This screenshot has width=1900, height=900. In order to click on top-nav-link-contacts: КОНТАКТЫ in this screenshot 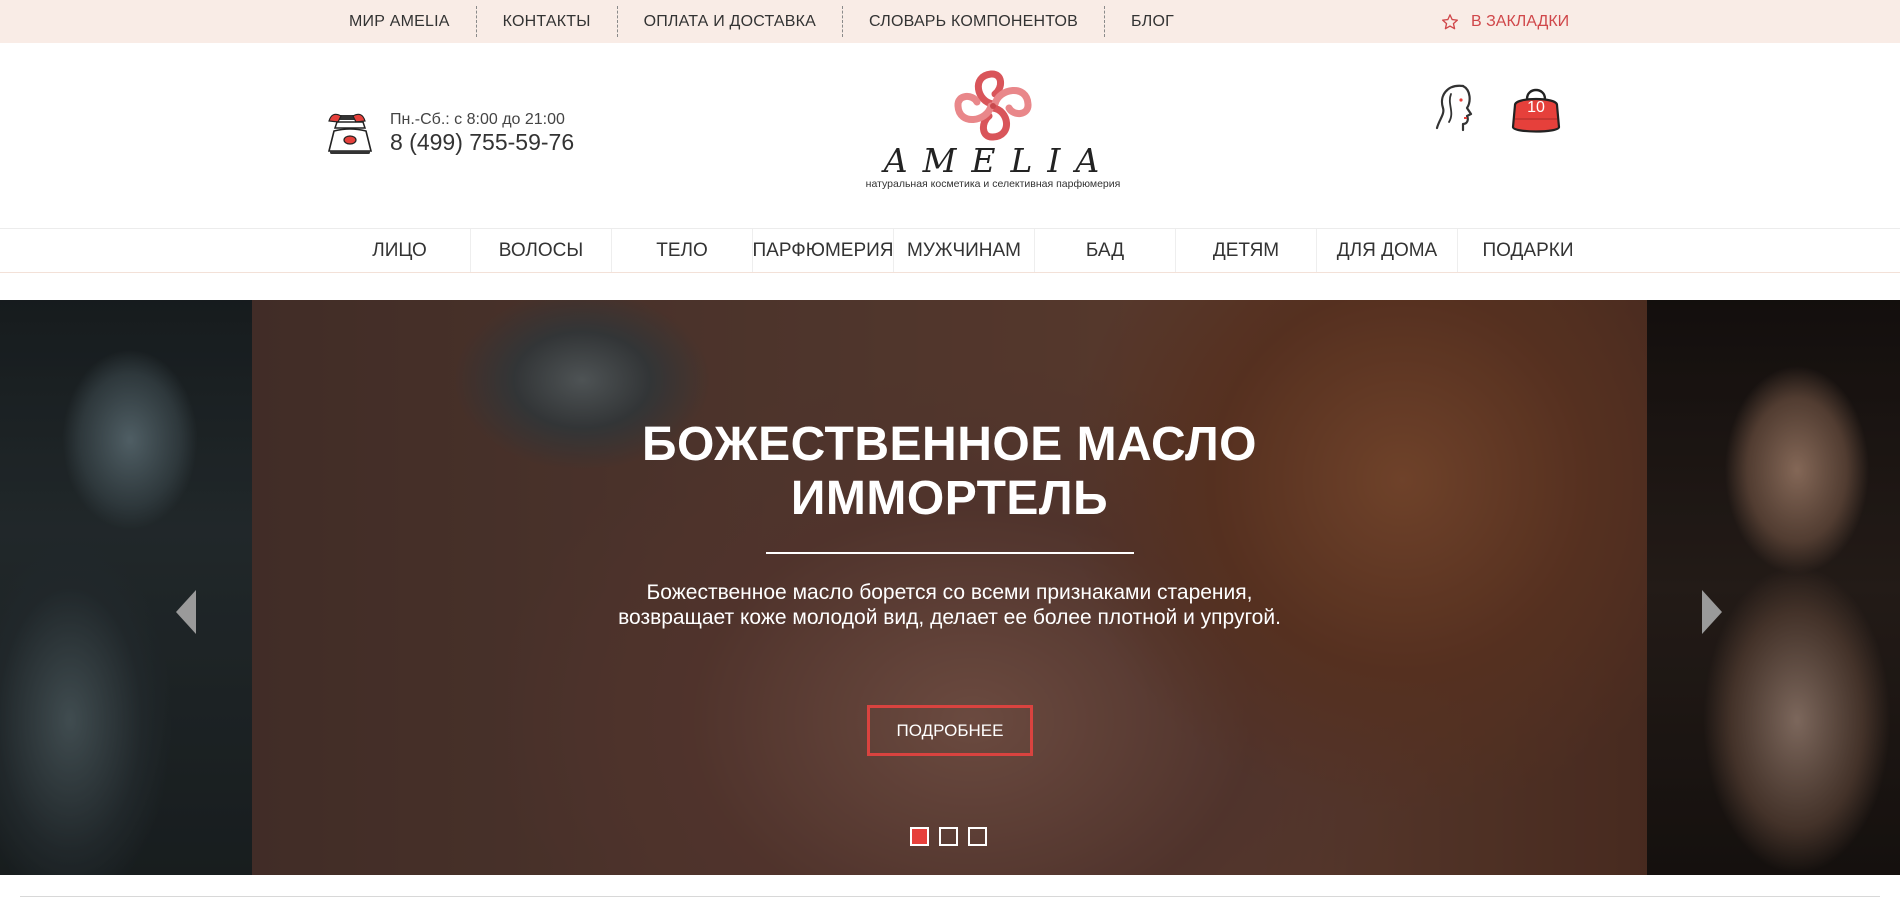, I will do `click(546, 21)`.